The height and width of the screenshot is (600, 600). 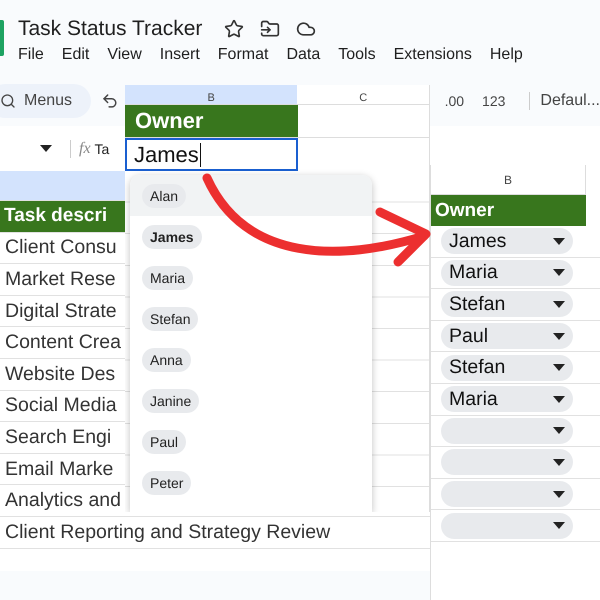 What do you see at coordinates (62, 216) in the screenshot?
I see `header-cell: Task descri` at bounding box center [62, 216].